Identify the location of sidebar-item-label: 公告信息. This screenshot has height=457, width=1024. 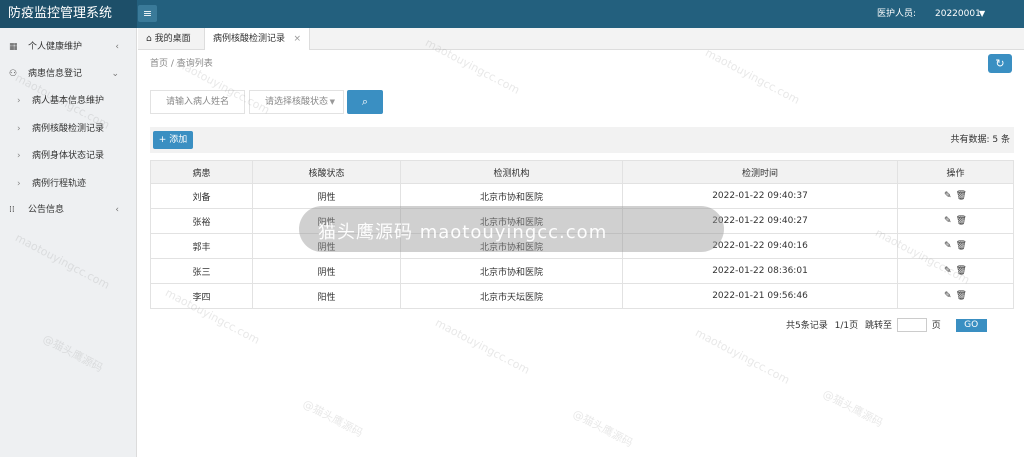
(46, 210).